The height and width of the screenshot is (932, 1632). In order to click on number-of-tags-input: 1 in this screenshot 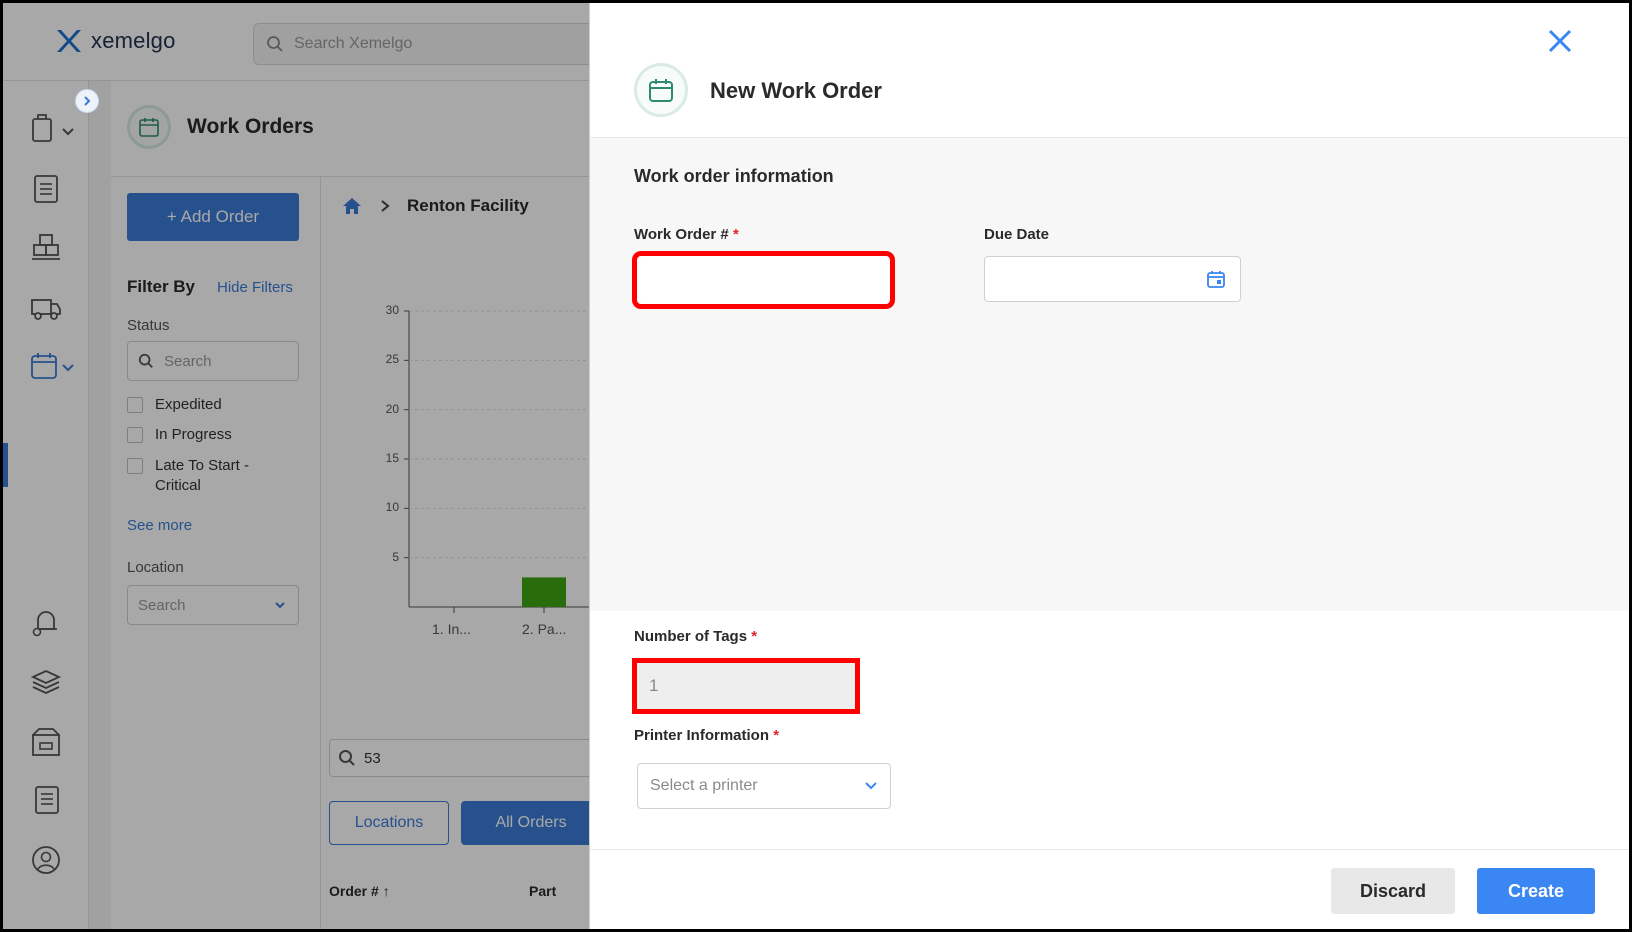, I will do `click(746, 686)`.